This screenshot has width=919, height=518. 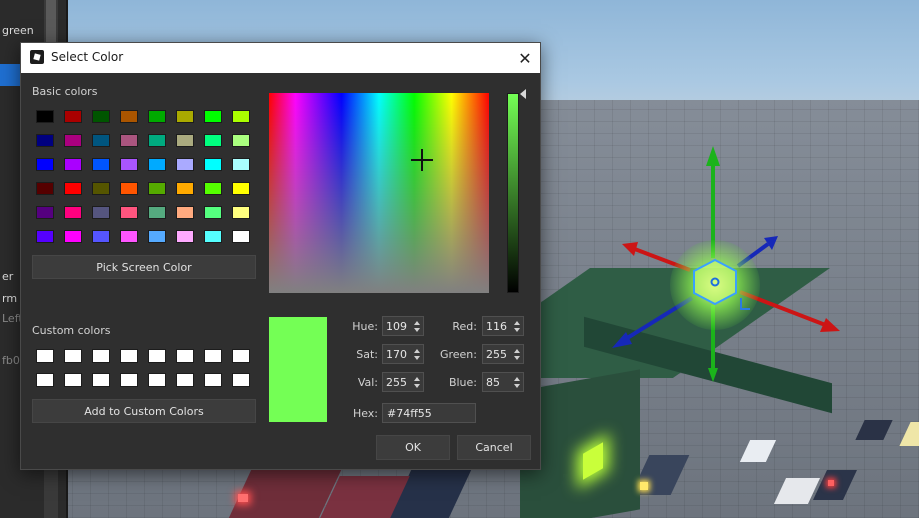 What do you see at coordinates (429, 413) in the screenshot?
I see `hex-input` at bounding box center [429, 413].